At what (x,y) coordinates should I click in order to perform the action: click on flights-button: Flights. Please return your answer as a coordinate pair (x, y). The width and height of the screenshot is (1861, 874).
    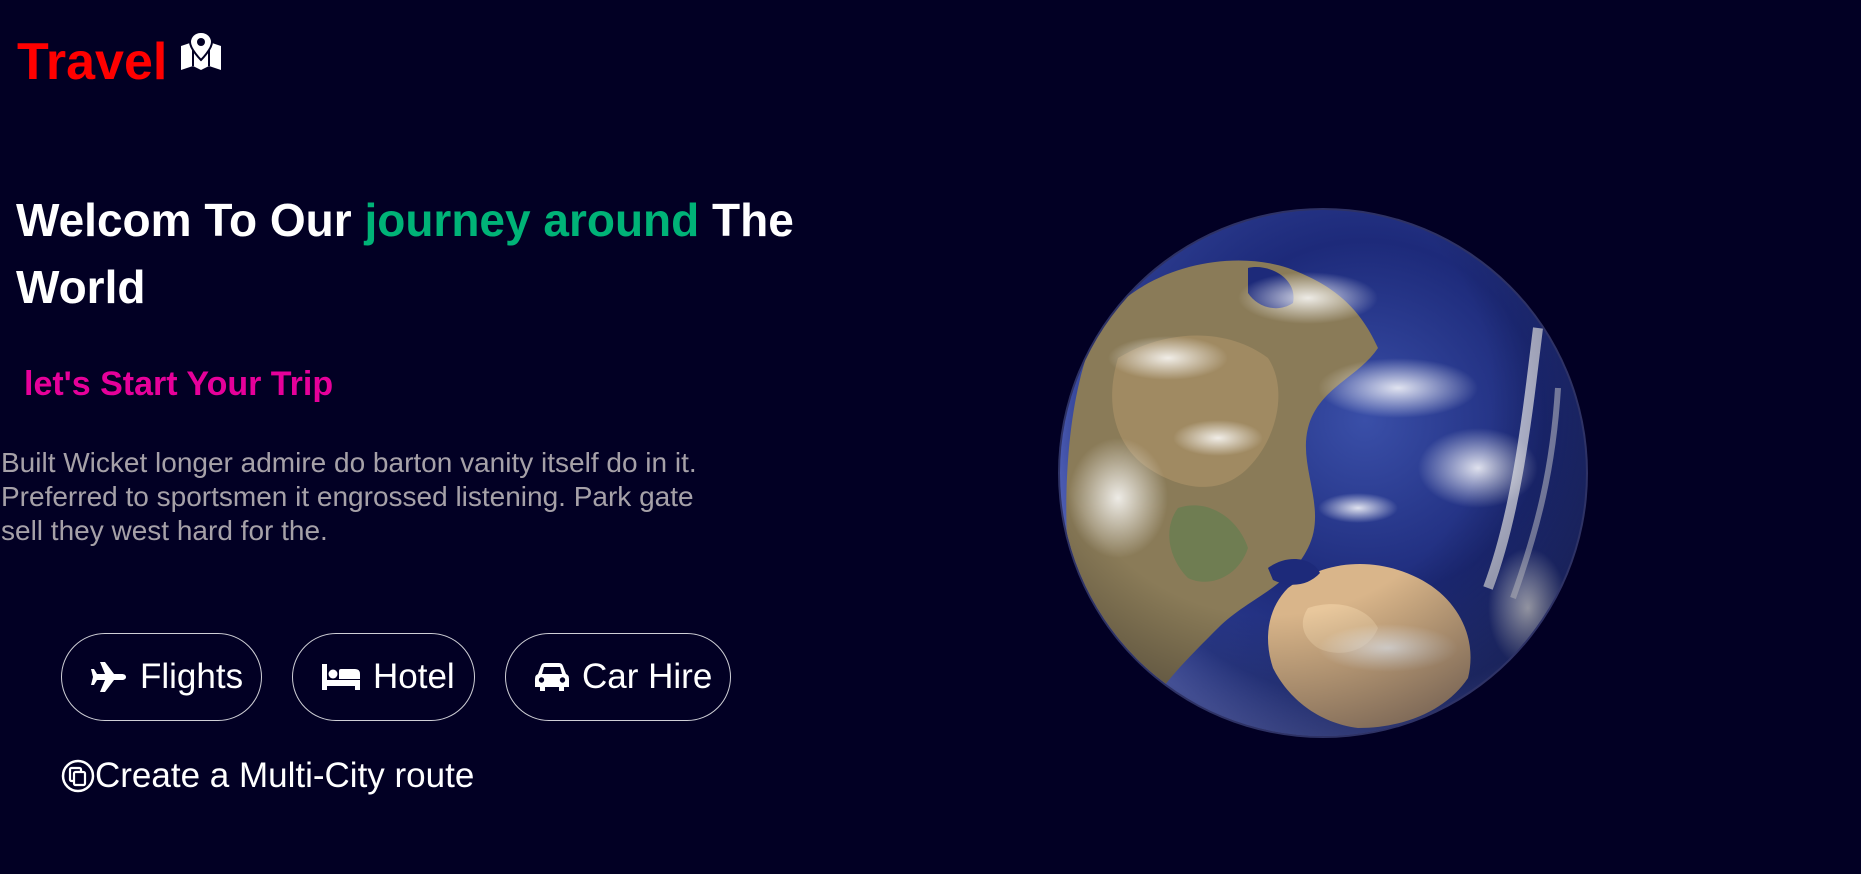
    Looking at the image, I should click on (161, 677).